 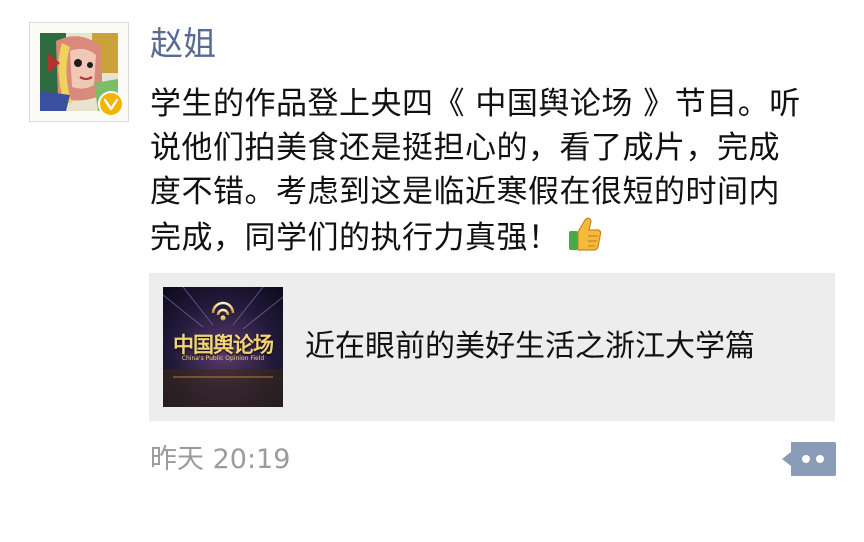 What do you see at coordinates (79, 72) in the screenshot?
I see `avatar` at bounding box center [79, 72].